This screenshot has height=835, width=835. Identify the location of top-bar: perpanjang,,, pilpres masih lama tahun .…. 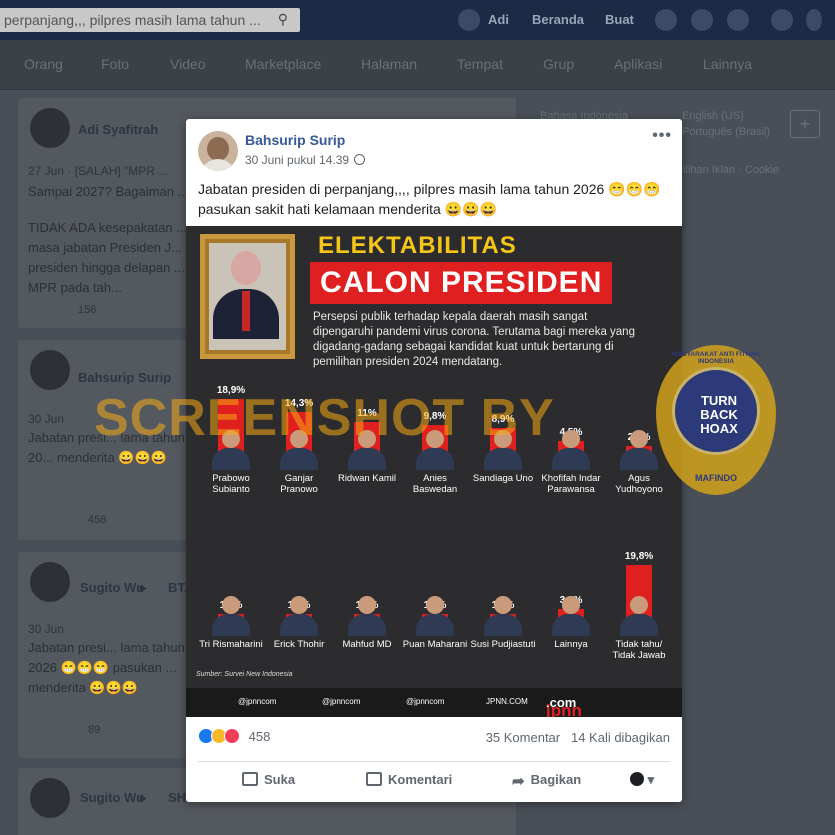
(417, 20).